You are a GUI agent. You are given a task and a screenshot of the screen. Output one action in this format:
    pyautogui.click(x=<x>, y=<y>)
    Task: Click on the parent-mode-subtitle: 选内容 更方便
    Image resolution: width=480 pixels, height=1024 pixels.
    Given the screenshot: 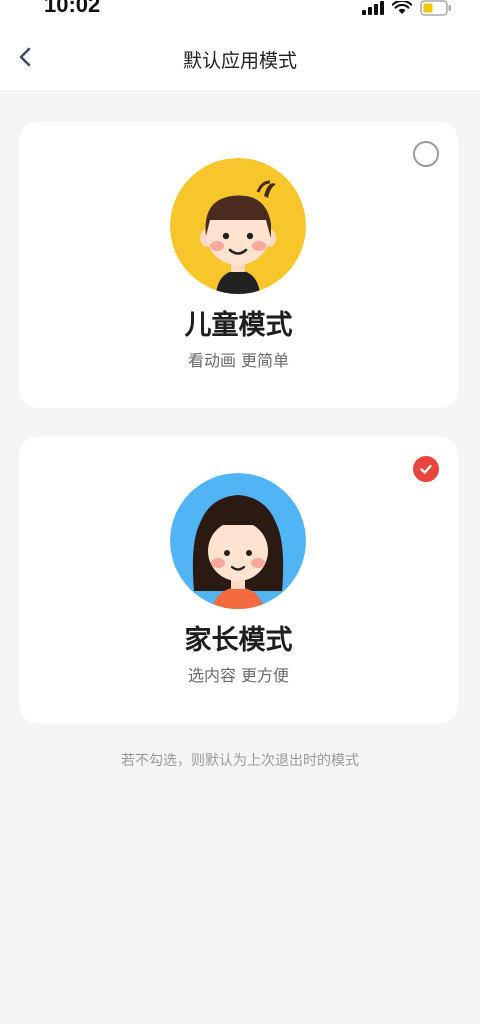 What is the action you would take?
    pyautogui.click(x=238, y=675)
    